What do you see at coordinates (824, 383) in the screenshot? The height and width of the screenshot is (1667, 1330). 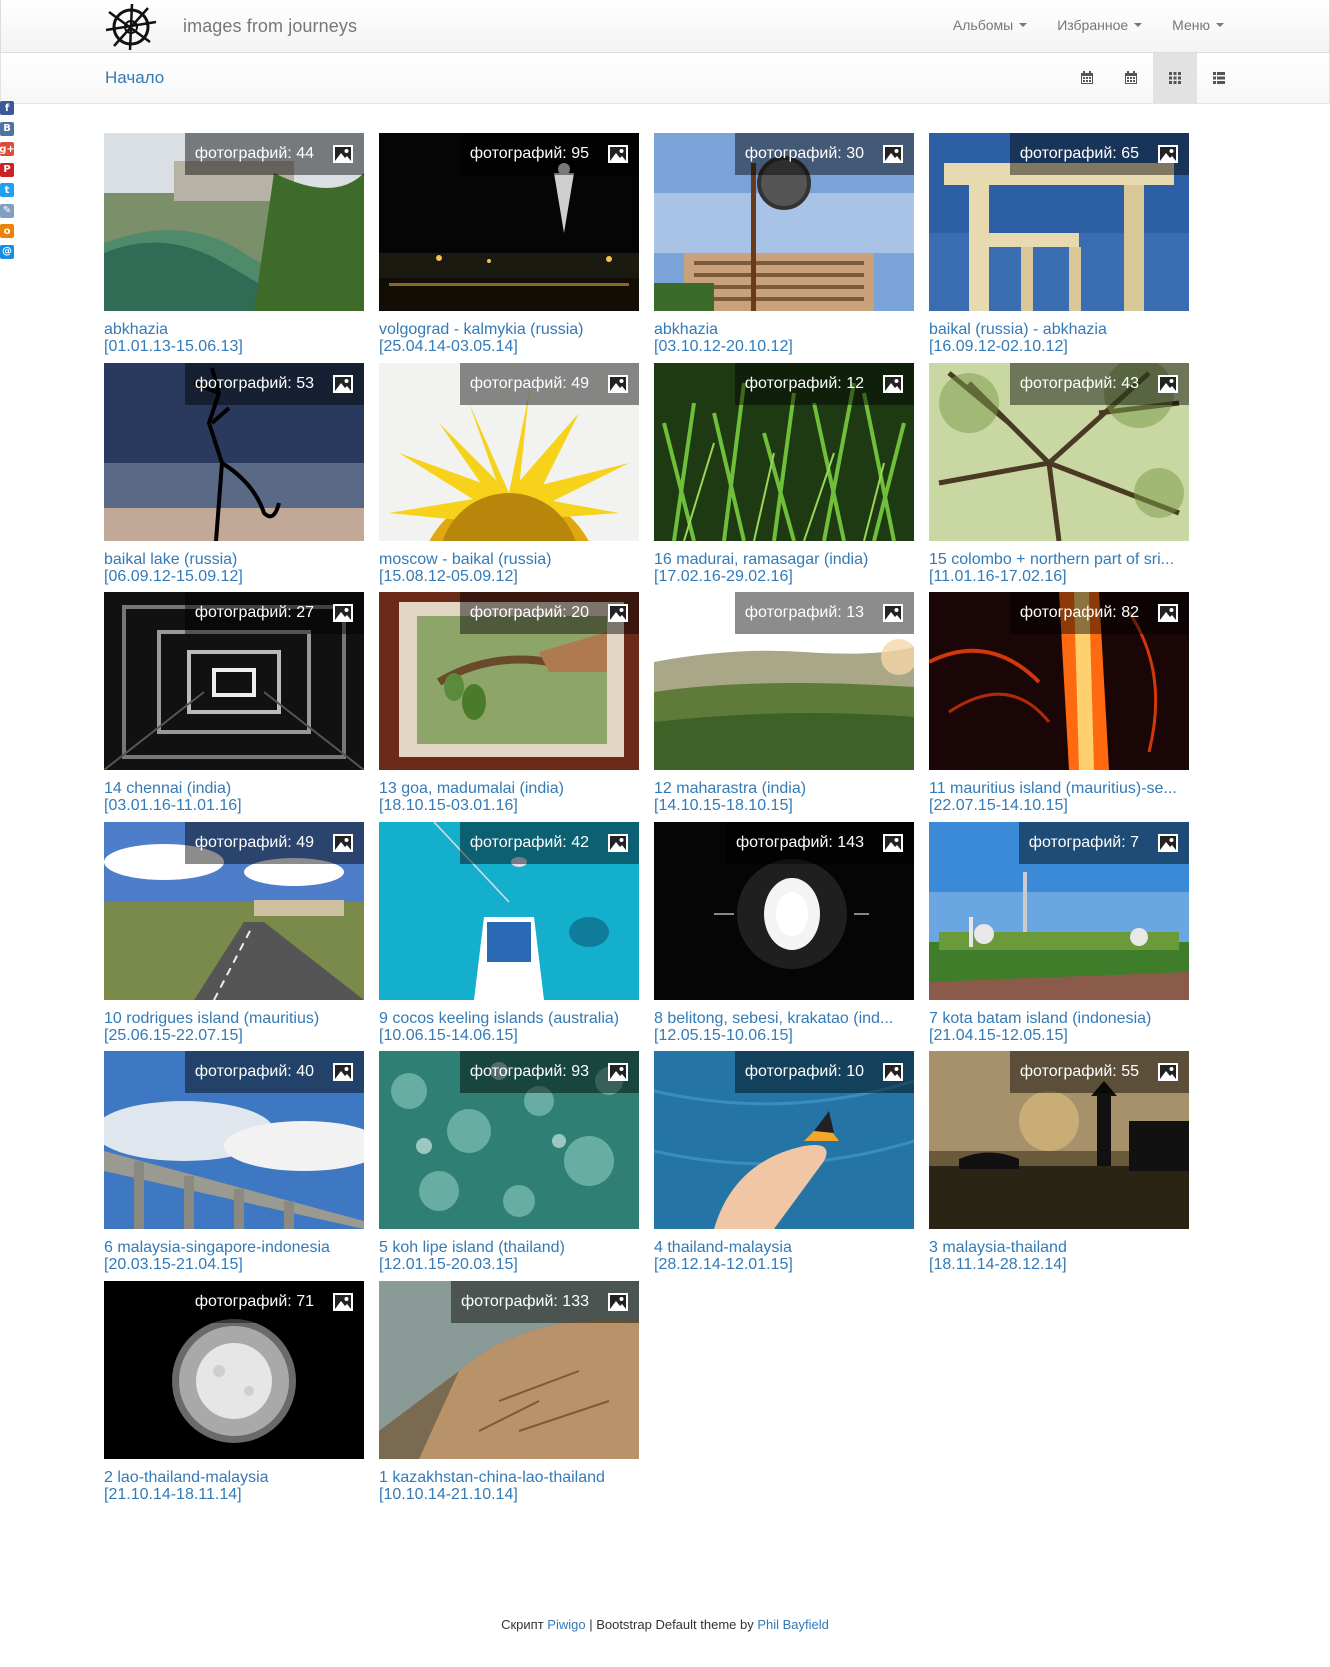 I see `photo-count-badge: фотографий: 12` at bounding box center [824, 383].